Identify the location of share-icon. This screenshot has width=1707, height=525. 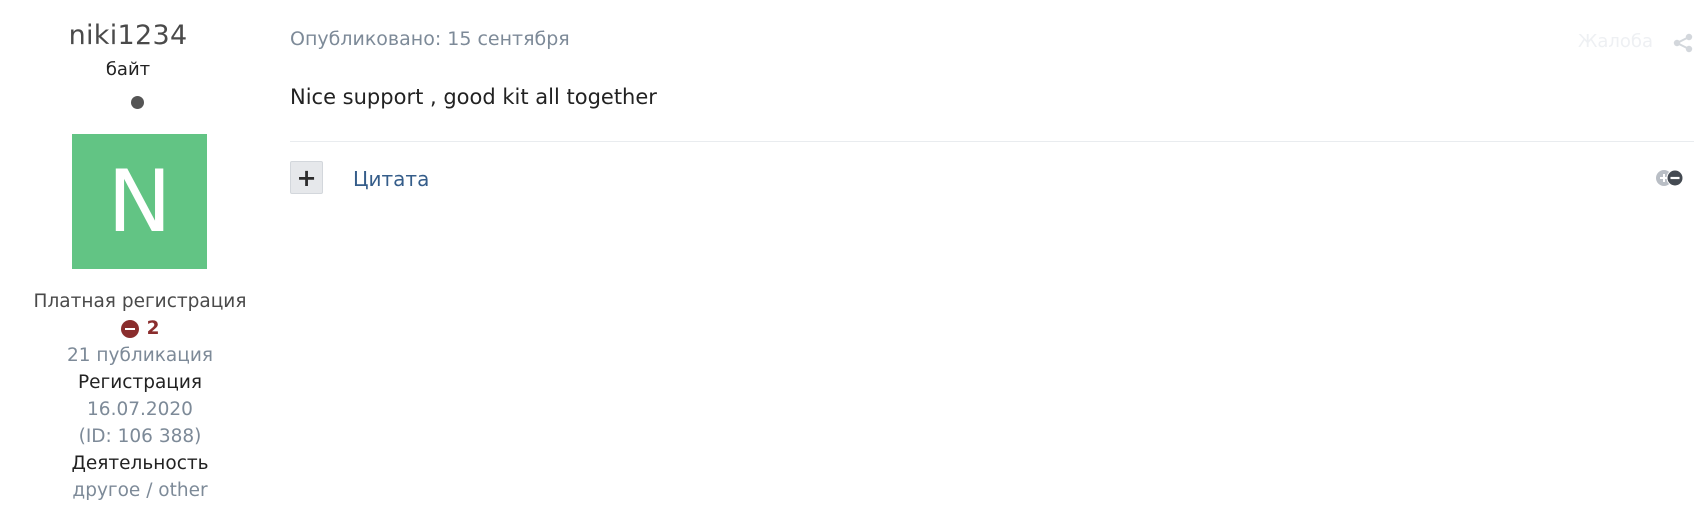
(1683, 43).